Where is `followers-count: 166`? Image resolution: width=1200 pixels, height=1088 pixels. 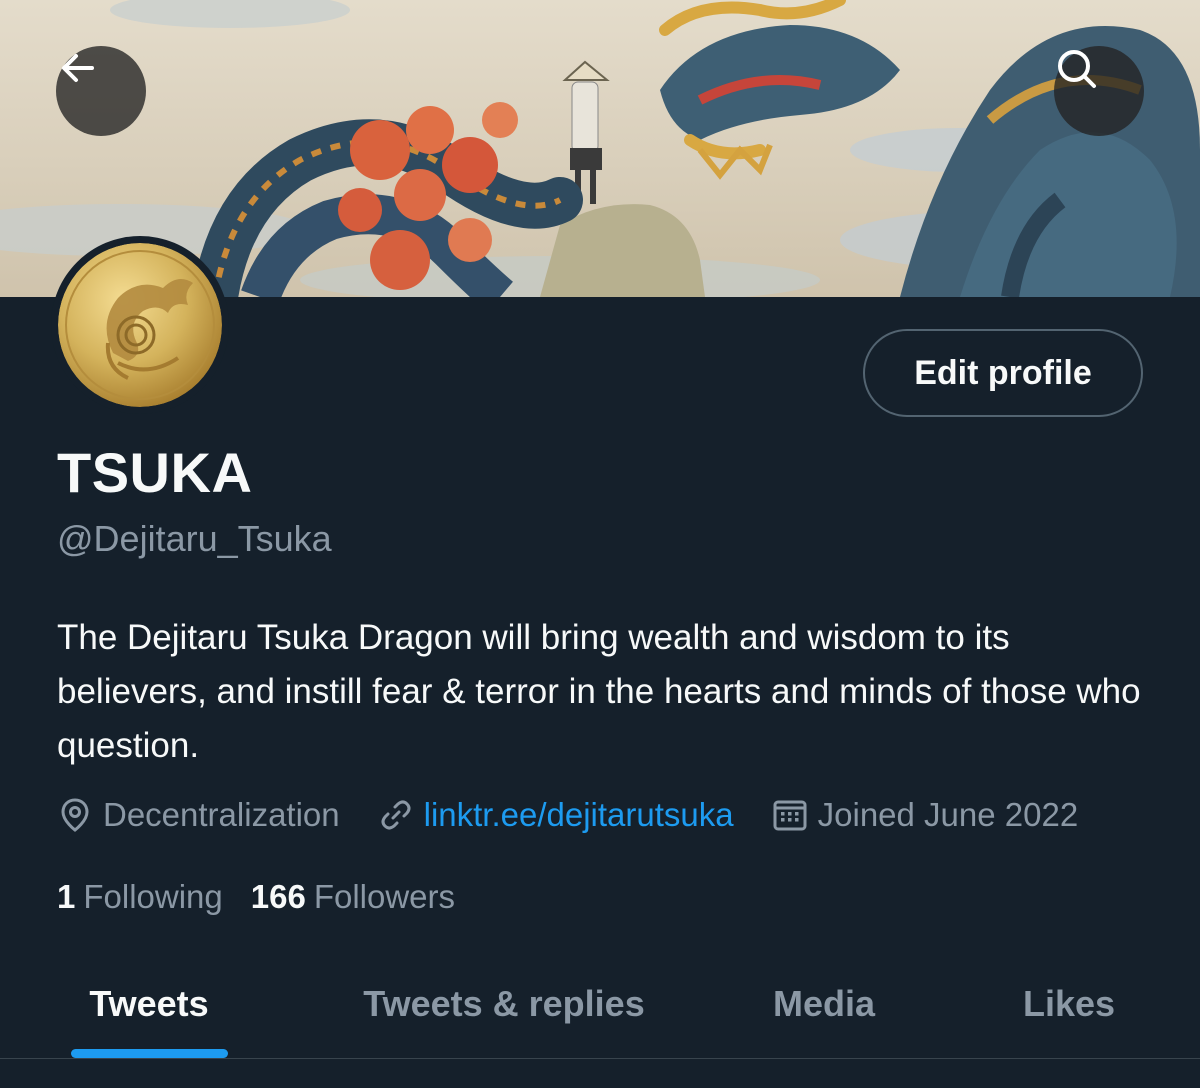
followers-count: 166 is located at coordinates (278, 896).